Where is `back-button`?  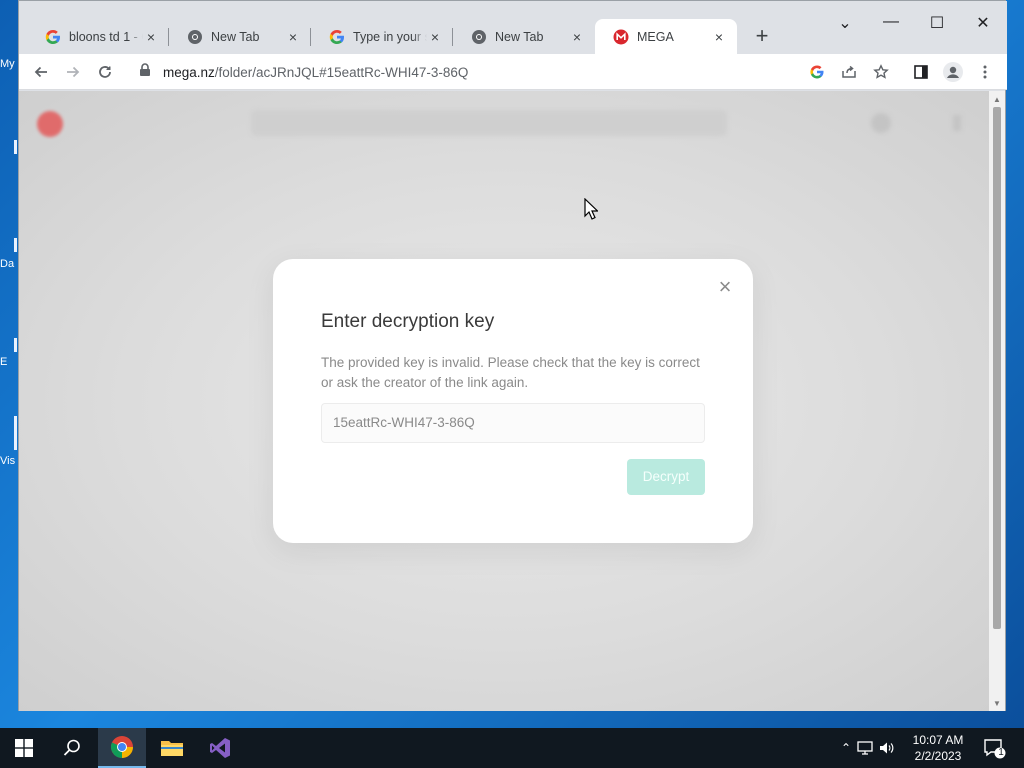
back-button is located at coordinates (41, 72).